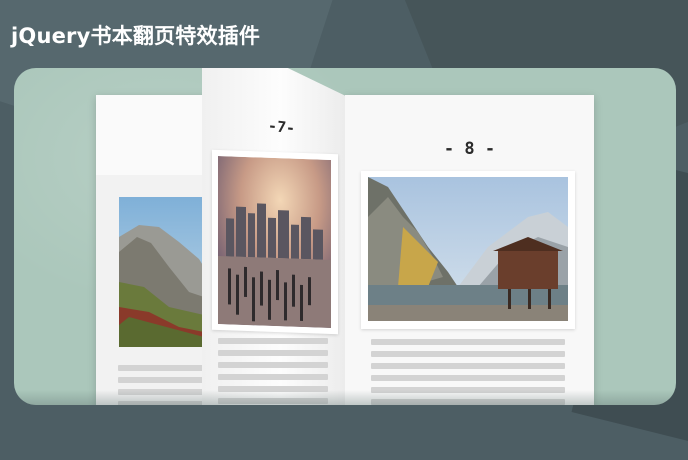 Image resolution: width=688 pixels, height=460 pixels. What do you see at coordinates (136, 36) in the screenshot?
I see `page-title: jQuery书本翻页特效插件` at bounding box center [136, 36].